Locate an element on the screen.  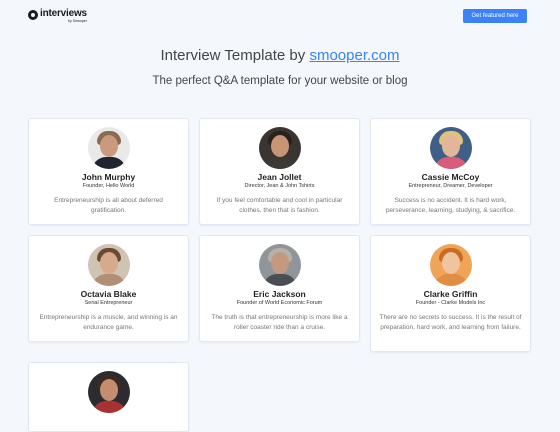
interviewee-role: Founder - Clarke Models Inc is located at coordinates (450, 303).